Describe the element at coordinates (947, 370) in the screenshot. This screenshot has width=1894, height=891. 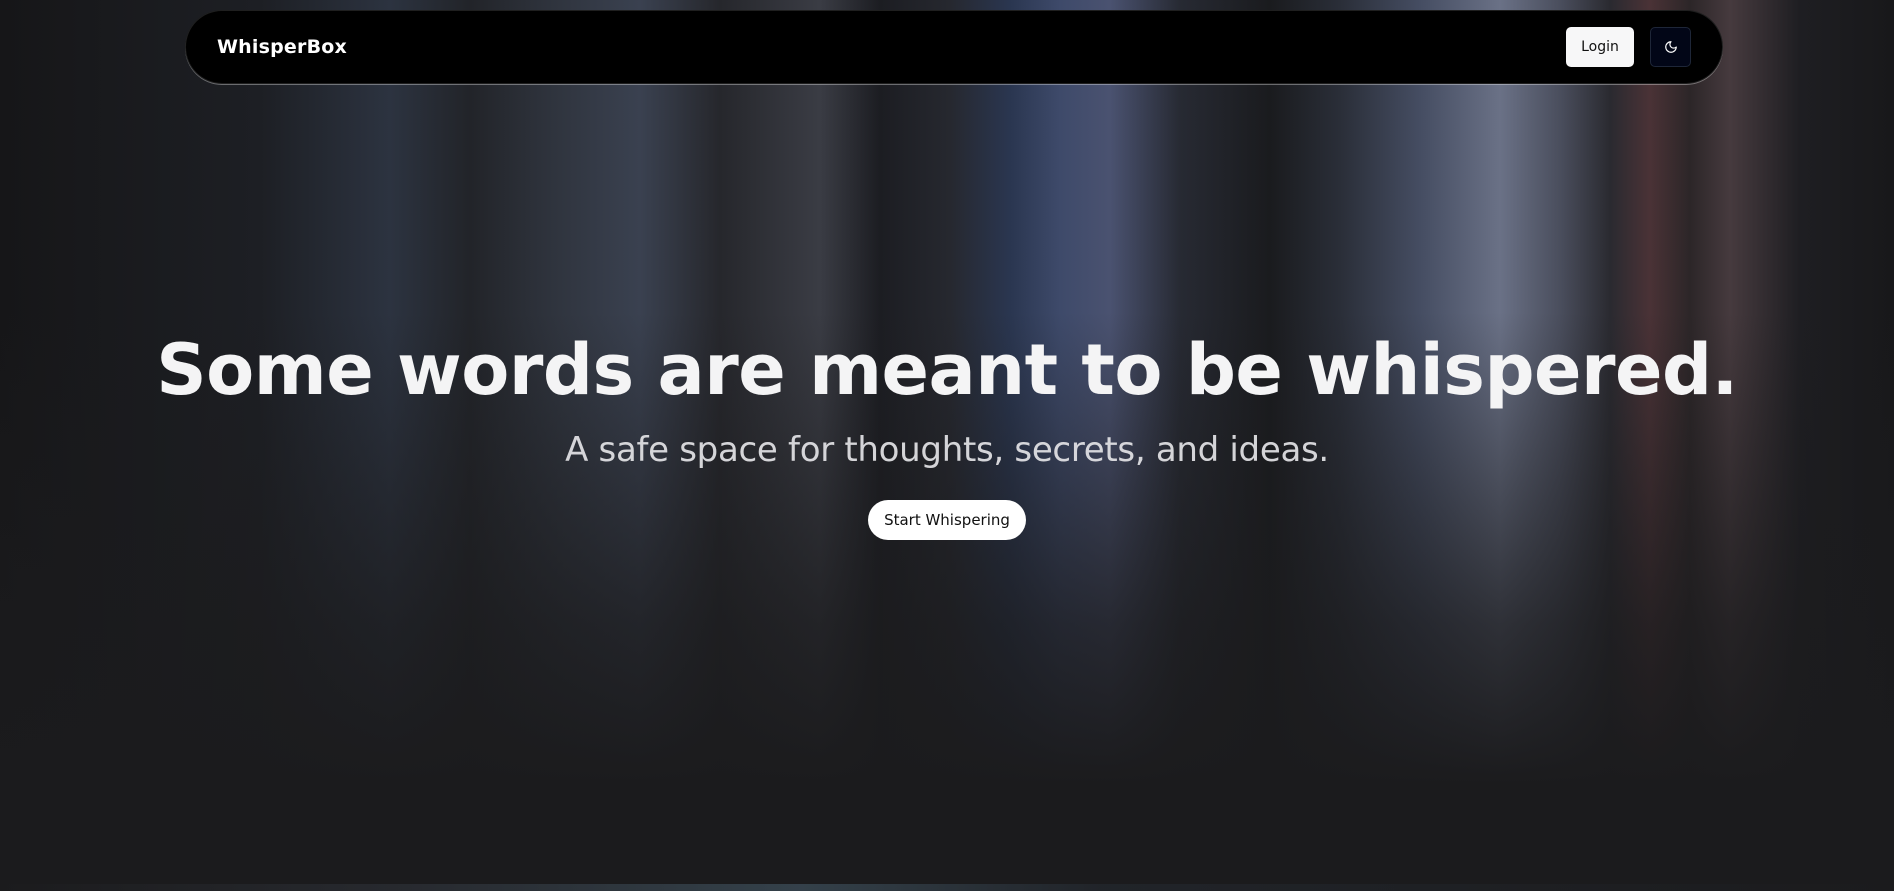
I see `hero-title: Some words are meant to be whispered.` at that location.